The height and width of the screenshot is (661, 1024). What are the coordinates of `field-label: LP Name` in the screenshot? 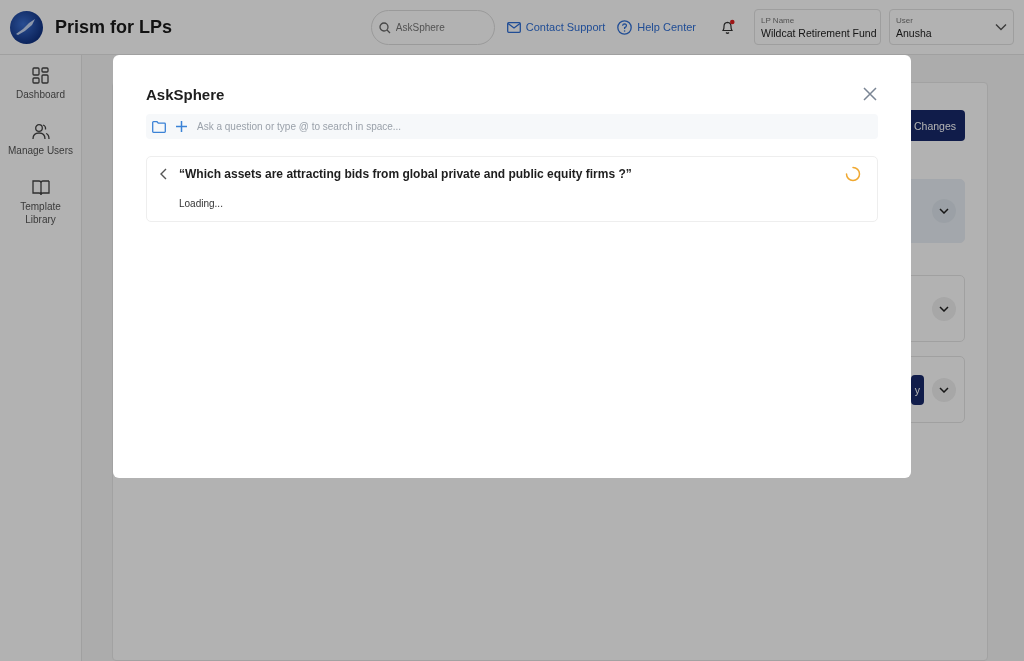 It's located at (778, 20).